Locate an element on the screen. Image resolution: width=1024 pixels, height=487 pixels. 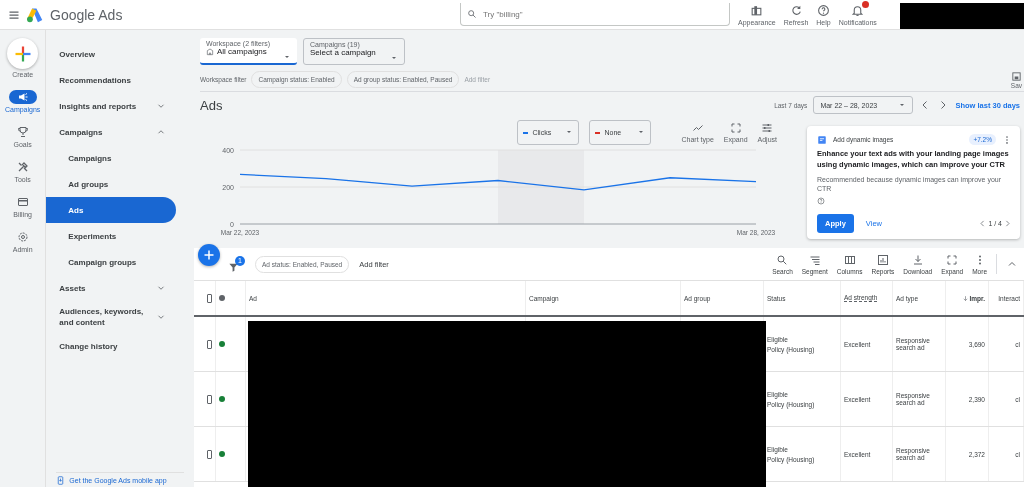
megaphone-icon is located at coordinates (22, 97).